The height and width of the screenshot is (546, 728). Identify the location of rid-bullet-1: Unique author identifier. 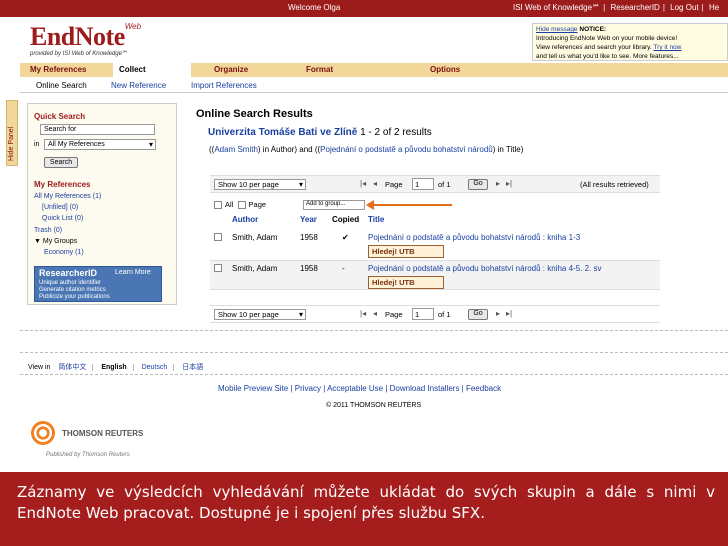
(70, 283).